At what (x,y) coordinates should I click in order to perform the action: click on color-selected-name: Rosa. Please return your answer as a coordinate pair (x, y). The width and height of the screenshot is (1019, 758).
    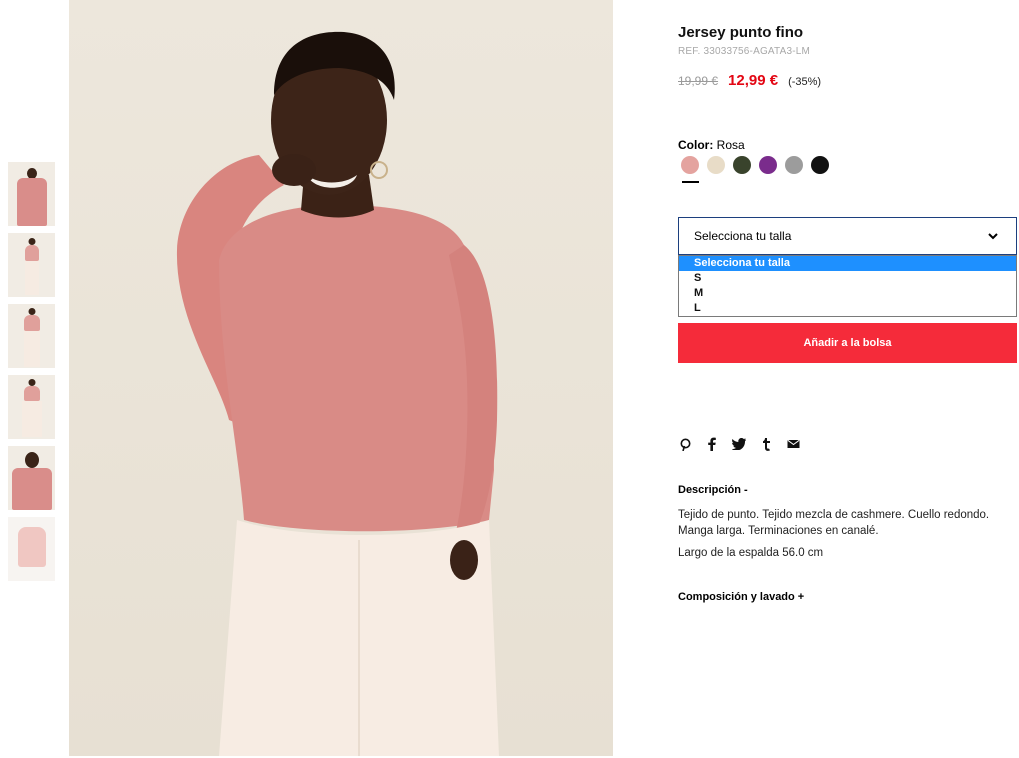
    Looking at the image, I should click on (730, 145).